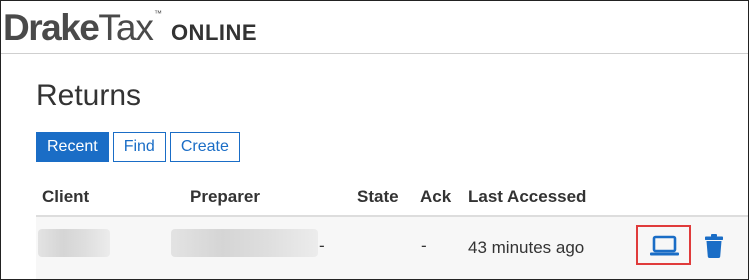 This screenshot has height=280, width=749. I want to click on logo-brand-regular: Tax, so click(126, 27).